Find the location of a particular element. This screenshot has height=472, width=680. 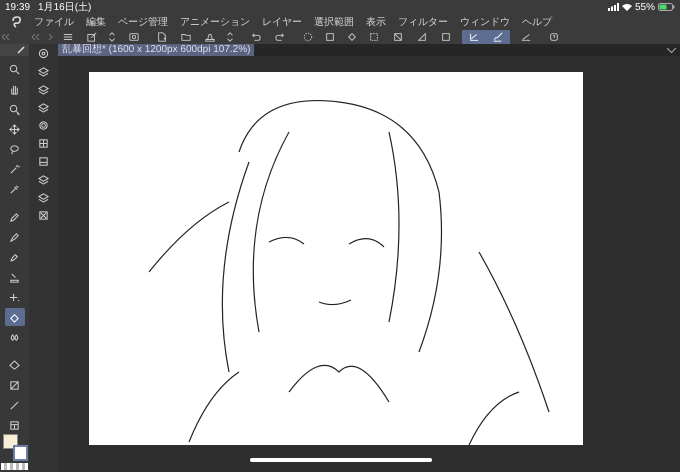

menu-item: アニメーション is located at coordinates (215, 22).